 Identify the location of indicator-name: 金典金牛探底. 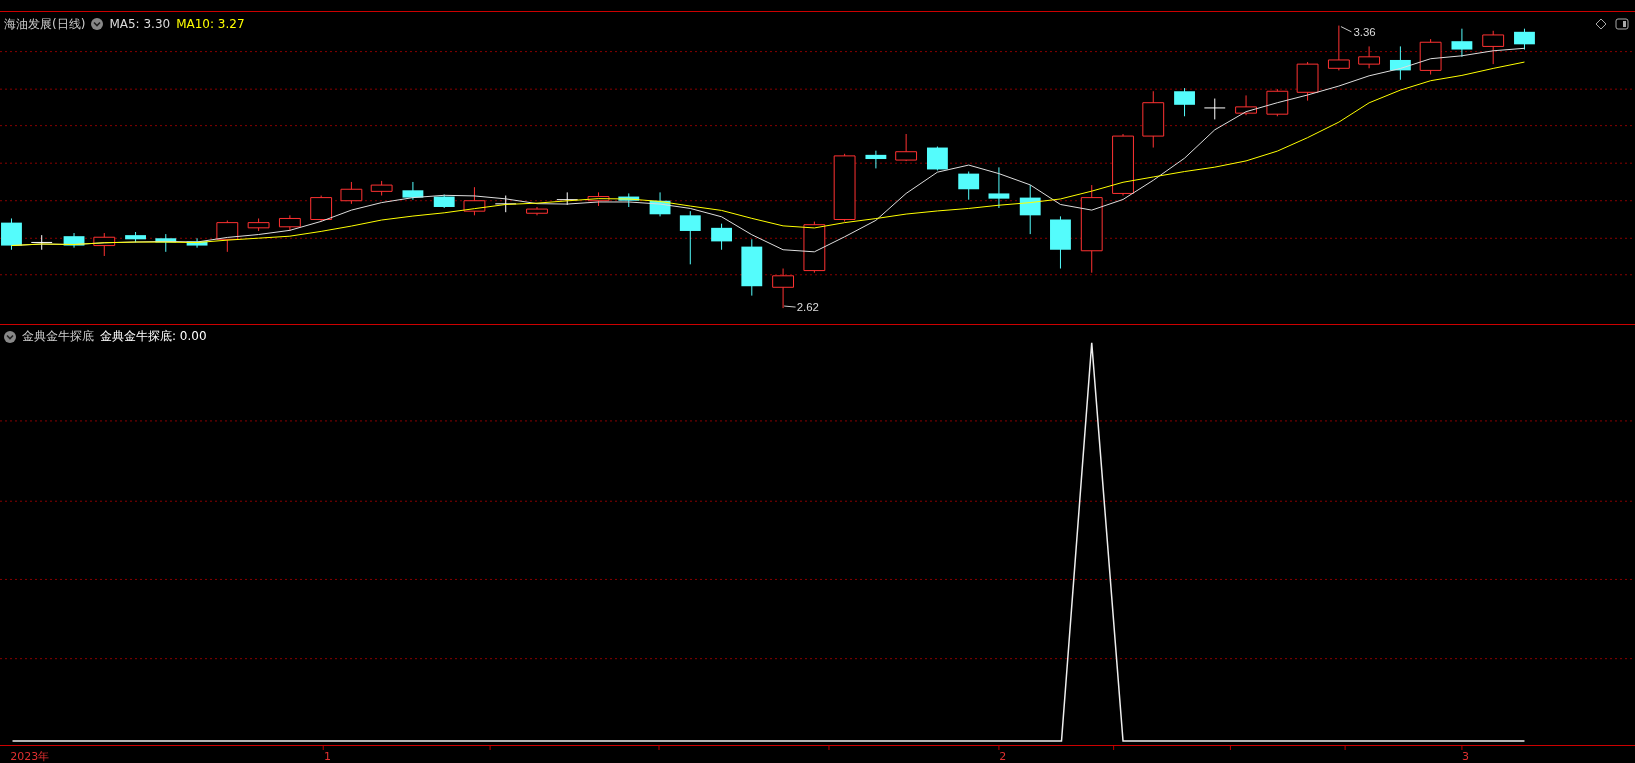
(58, 337).